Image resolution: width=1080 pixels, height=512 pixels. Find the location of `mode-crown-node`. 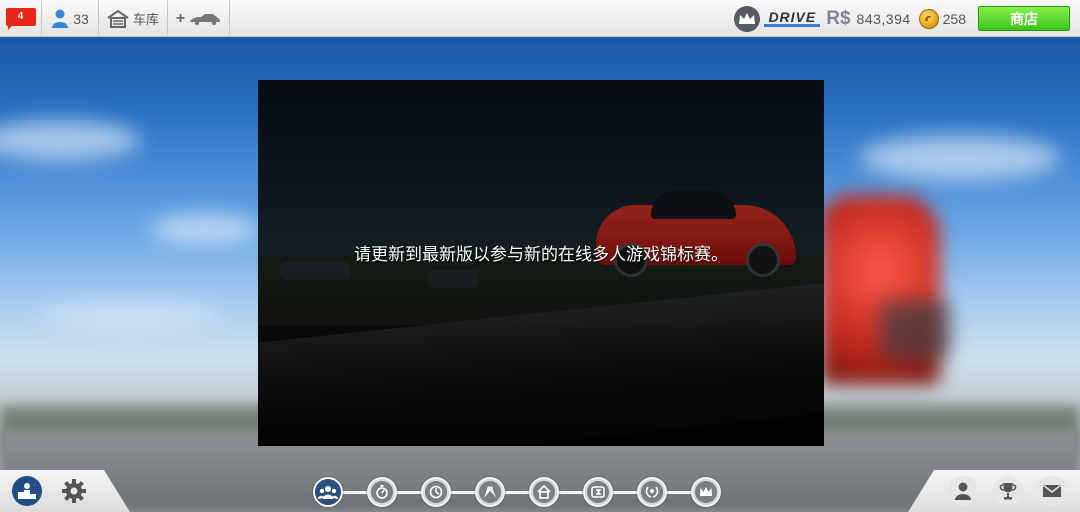

mode-crown-node is located at coordinates (706, 492).